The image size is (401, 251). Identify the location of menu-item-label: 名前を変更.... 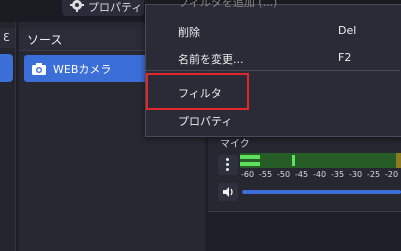
(211, 59).